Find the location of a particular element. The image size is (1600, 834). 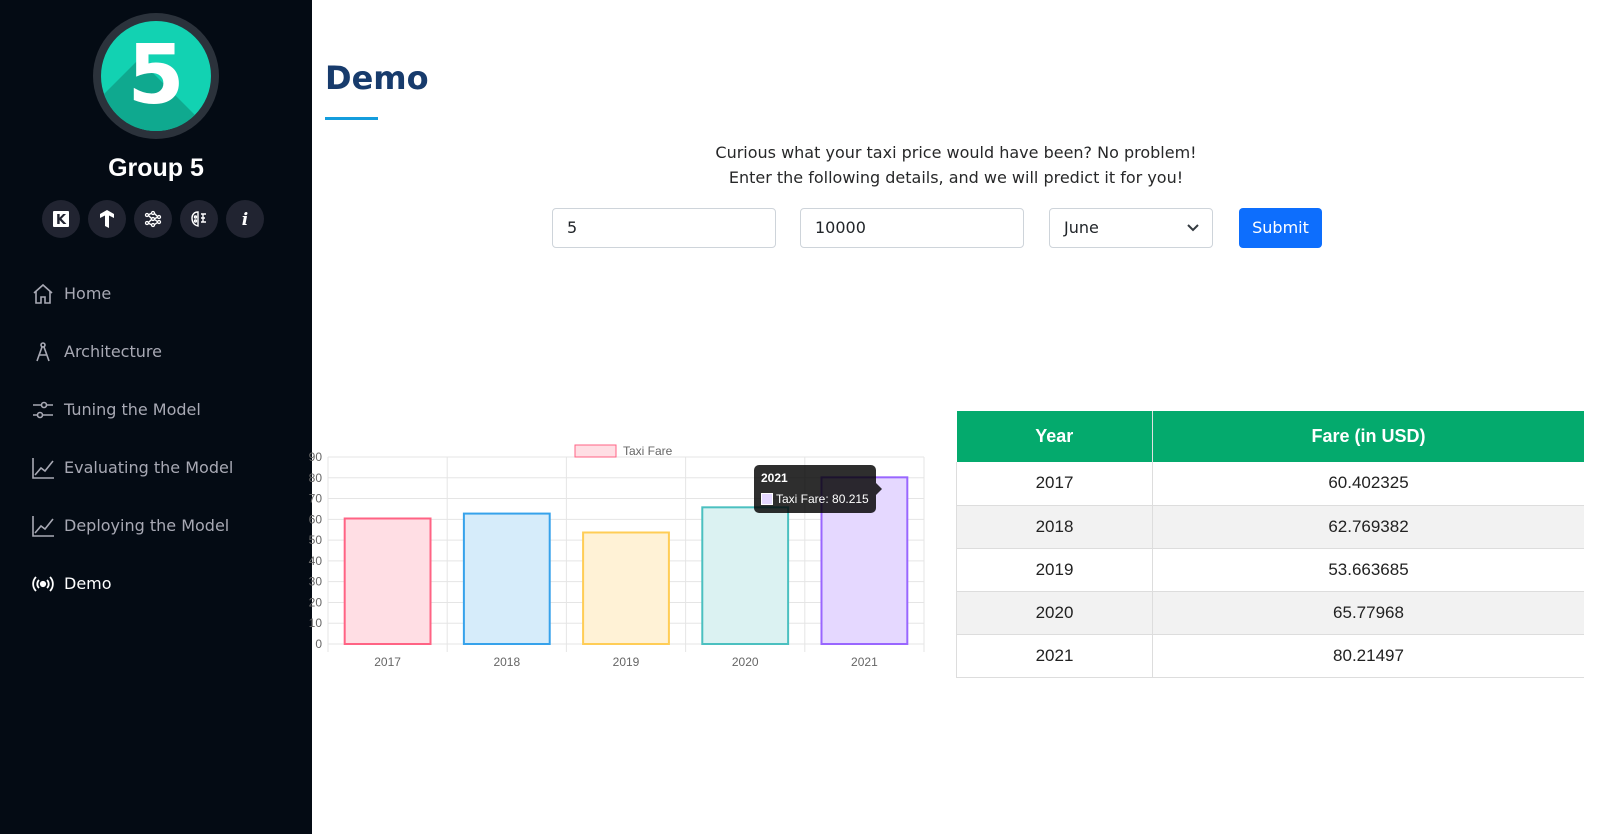

logo-digit: 5 is located at coordinates (156, 75).